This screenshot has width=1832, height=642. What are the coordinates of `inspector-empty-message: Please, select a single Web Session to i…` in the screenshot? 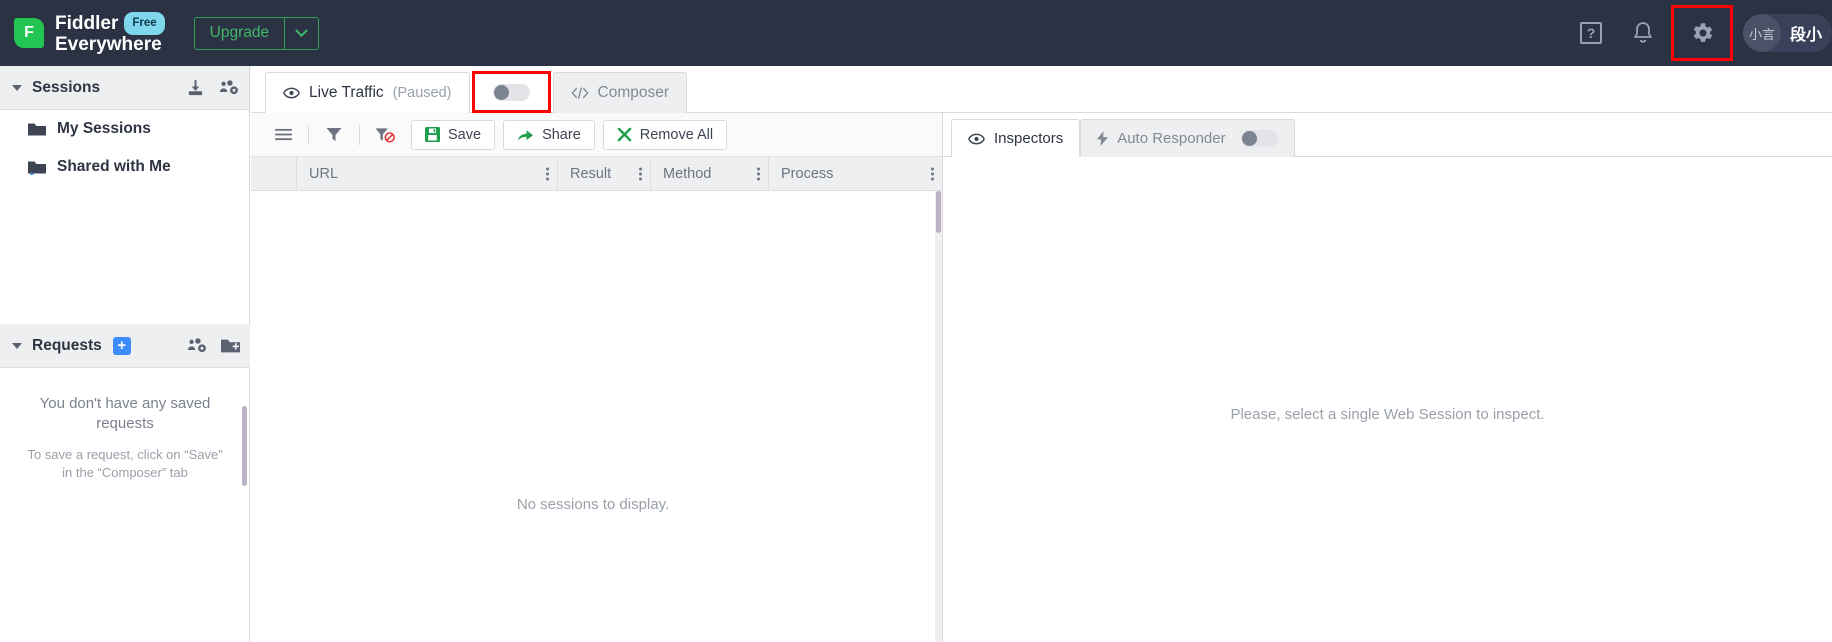 It's located at (1387, 414).